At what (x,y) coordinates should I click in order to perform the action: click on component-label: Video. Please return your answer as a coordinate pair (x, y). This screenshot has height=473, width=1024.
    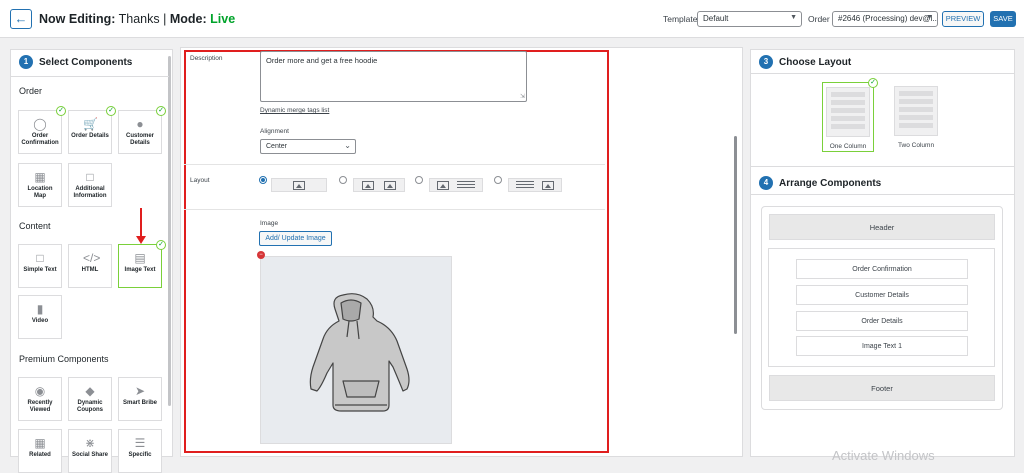
    Looking at the image, I should click on (40, 321).